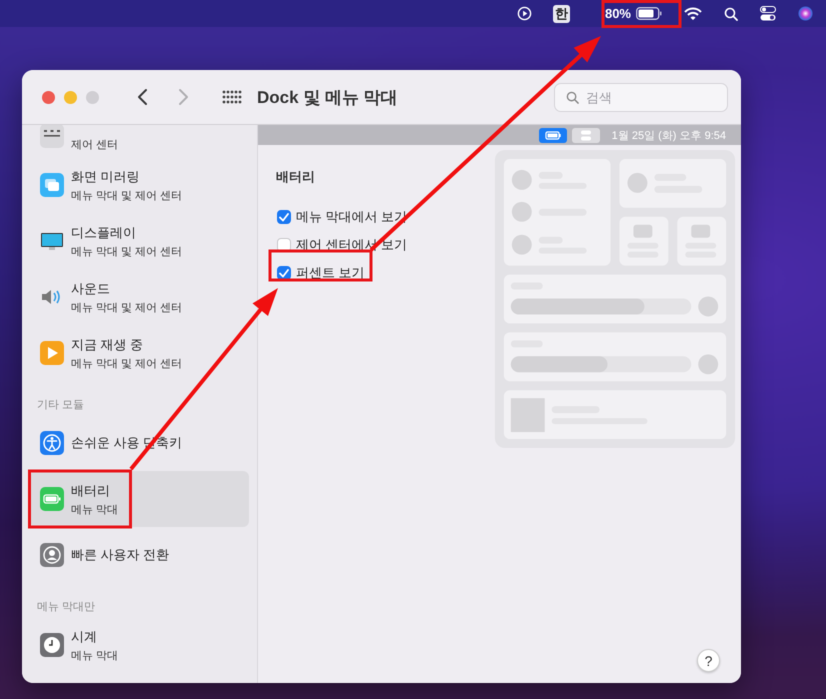  What do you see at coordinates (641, 97) in the screenshot?
I see `search-field: 검색` at bounding box center [641, 97].